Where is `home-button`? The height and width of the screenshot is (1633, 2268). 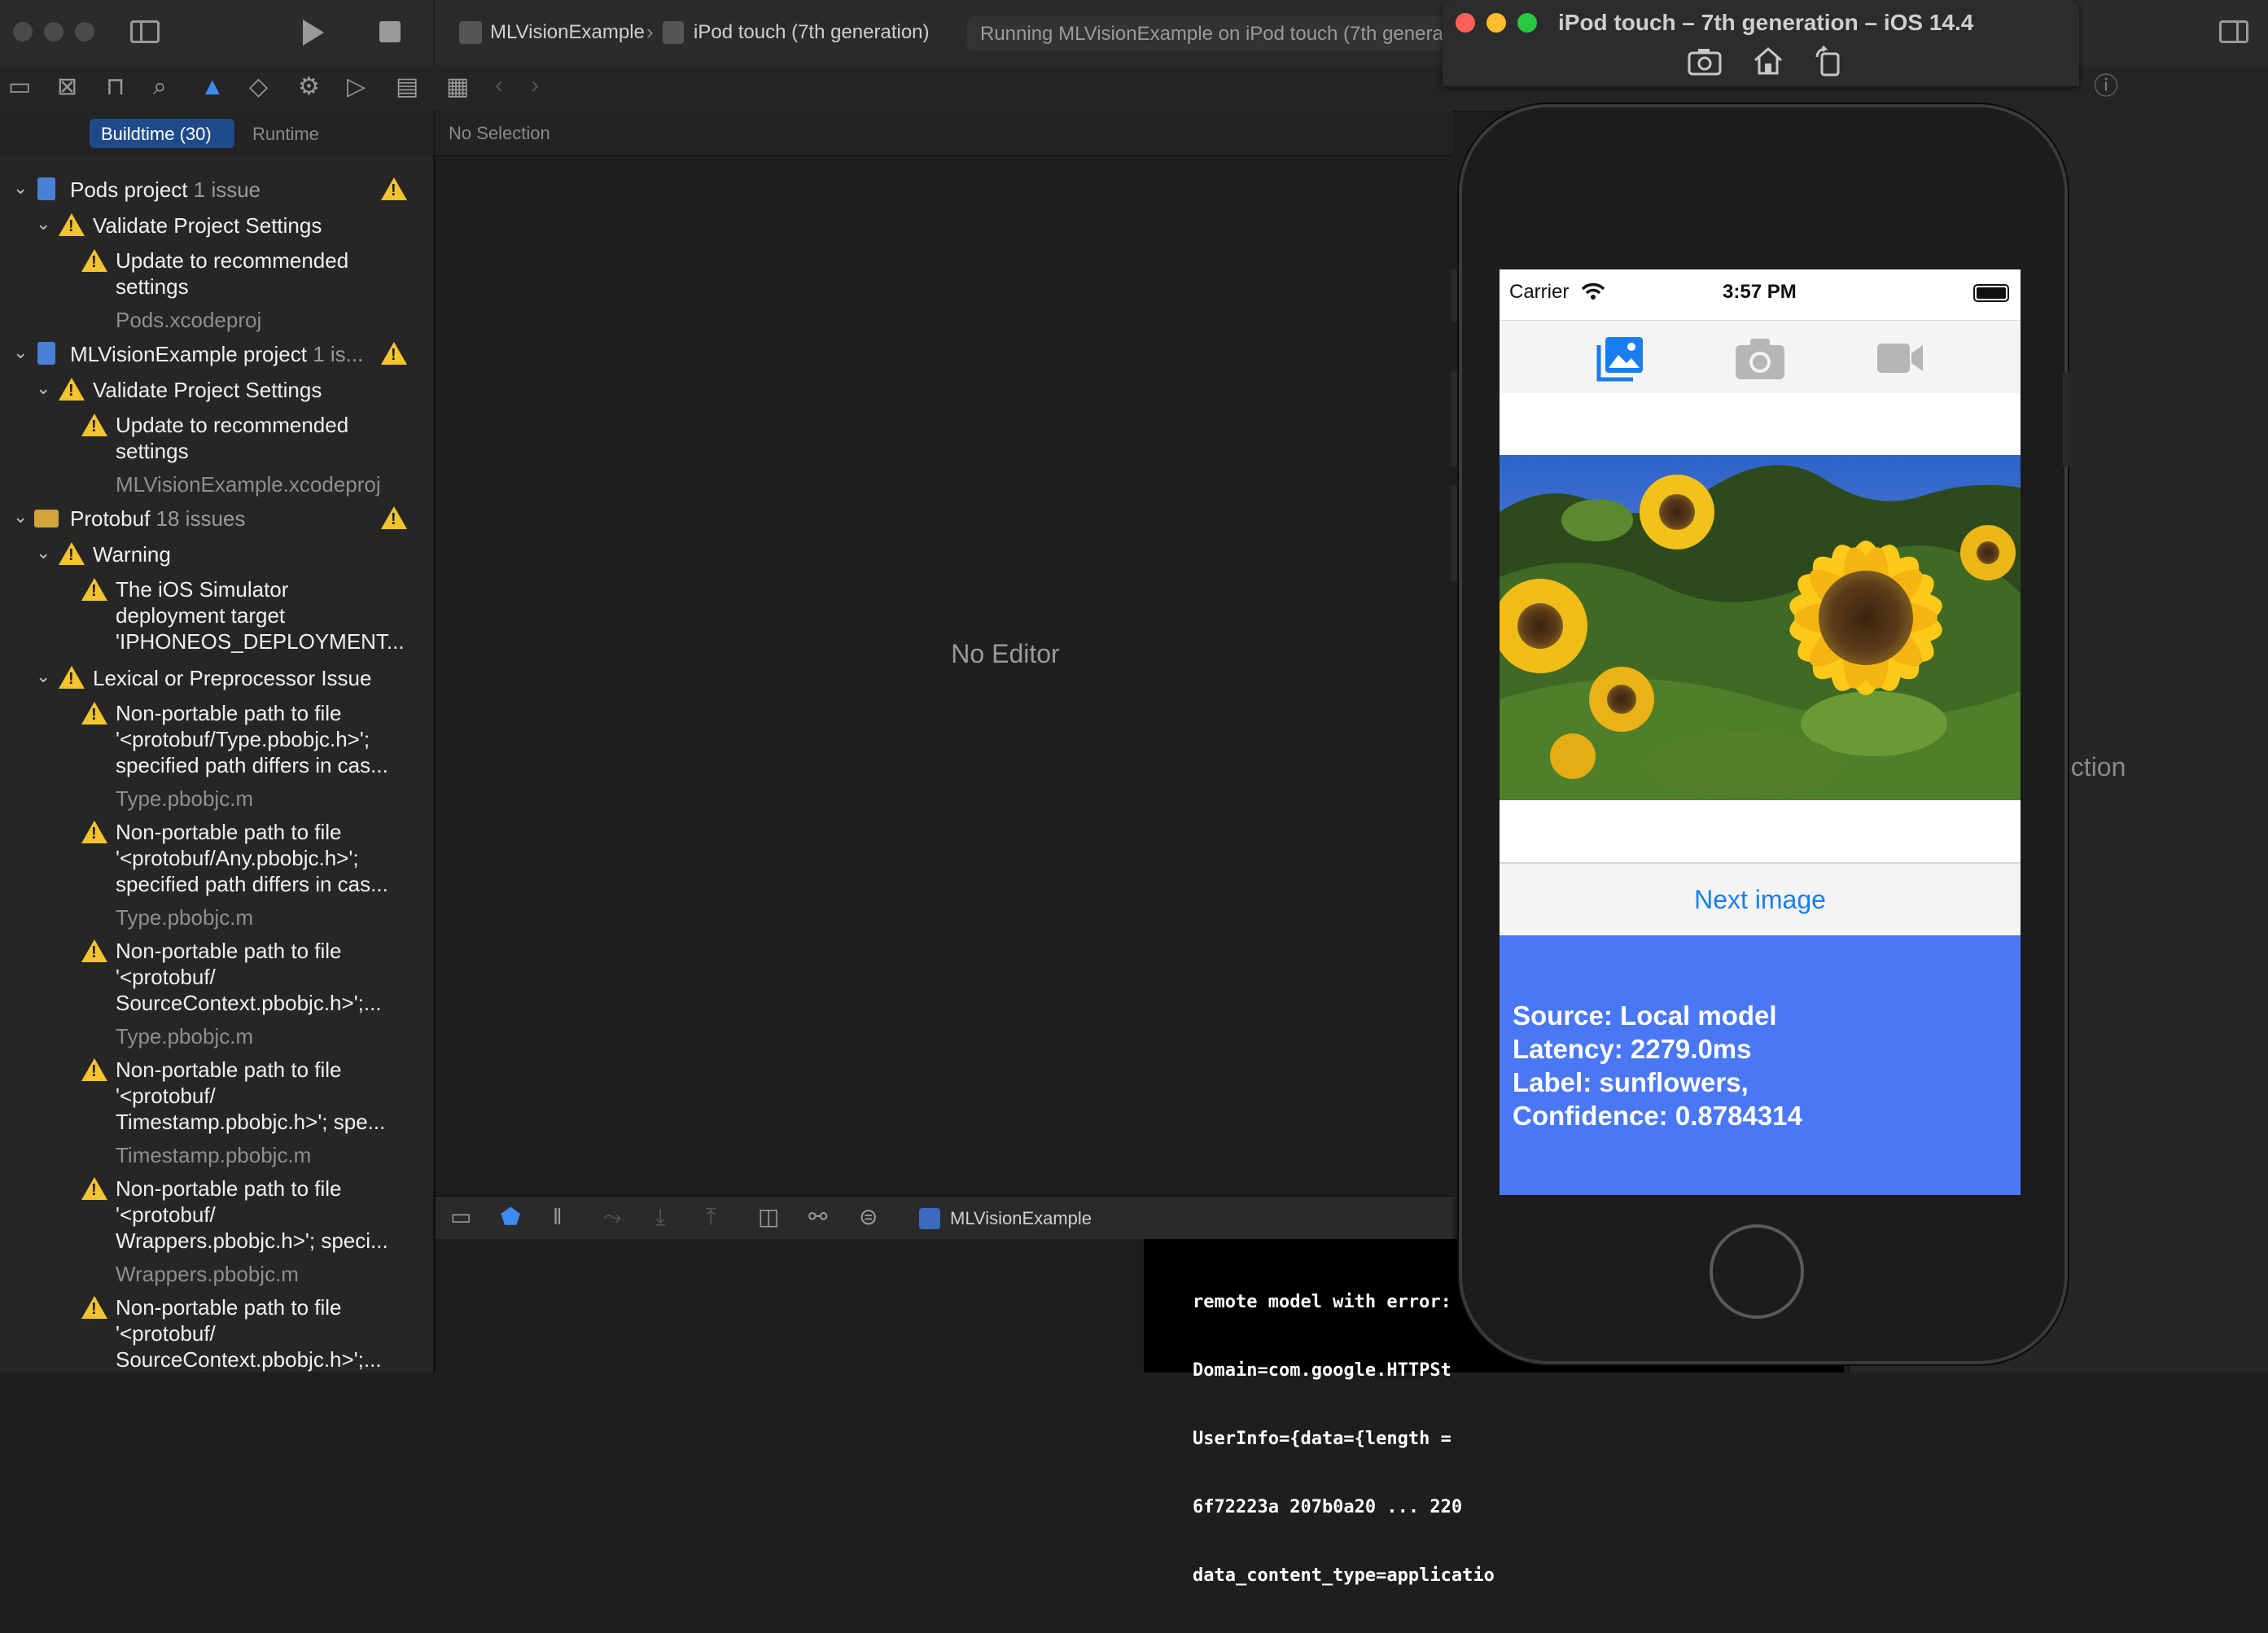
home-button is located at coordinates (1757, 1272).